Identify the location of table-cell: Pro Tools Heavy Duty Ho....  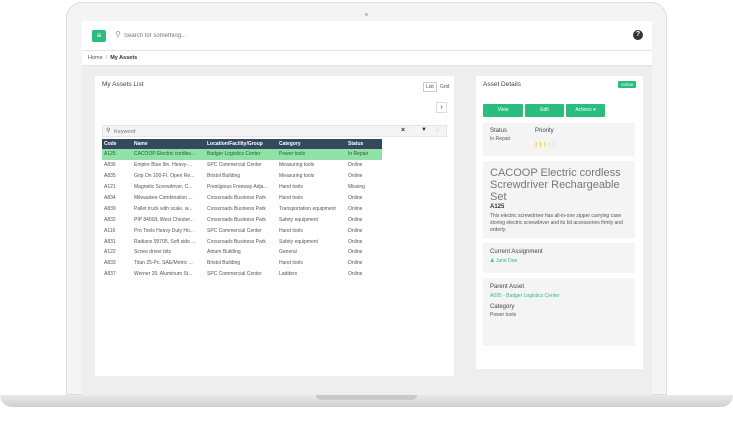
(164, 230).